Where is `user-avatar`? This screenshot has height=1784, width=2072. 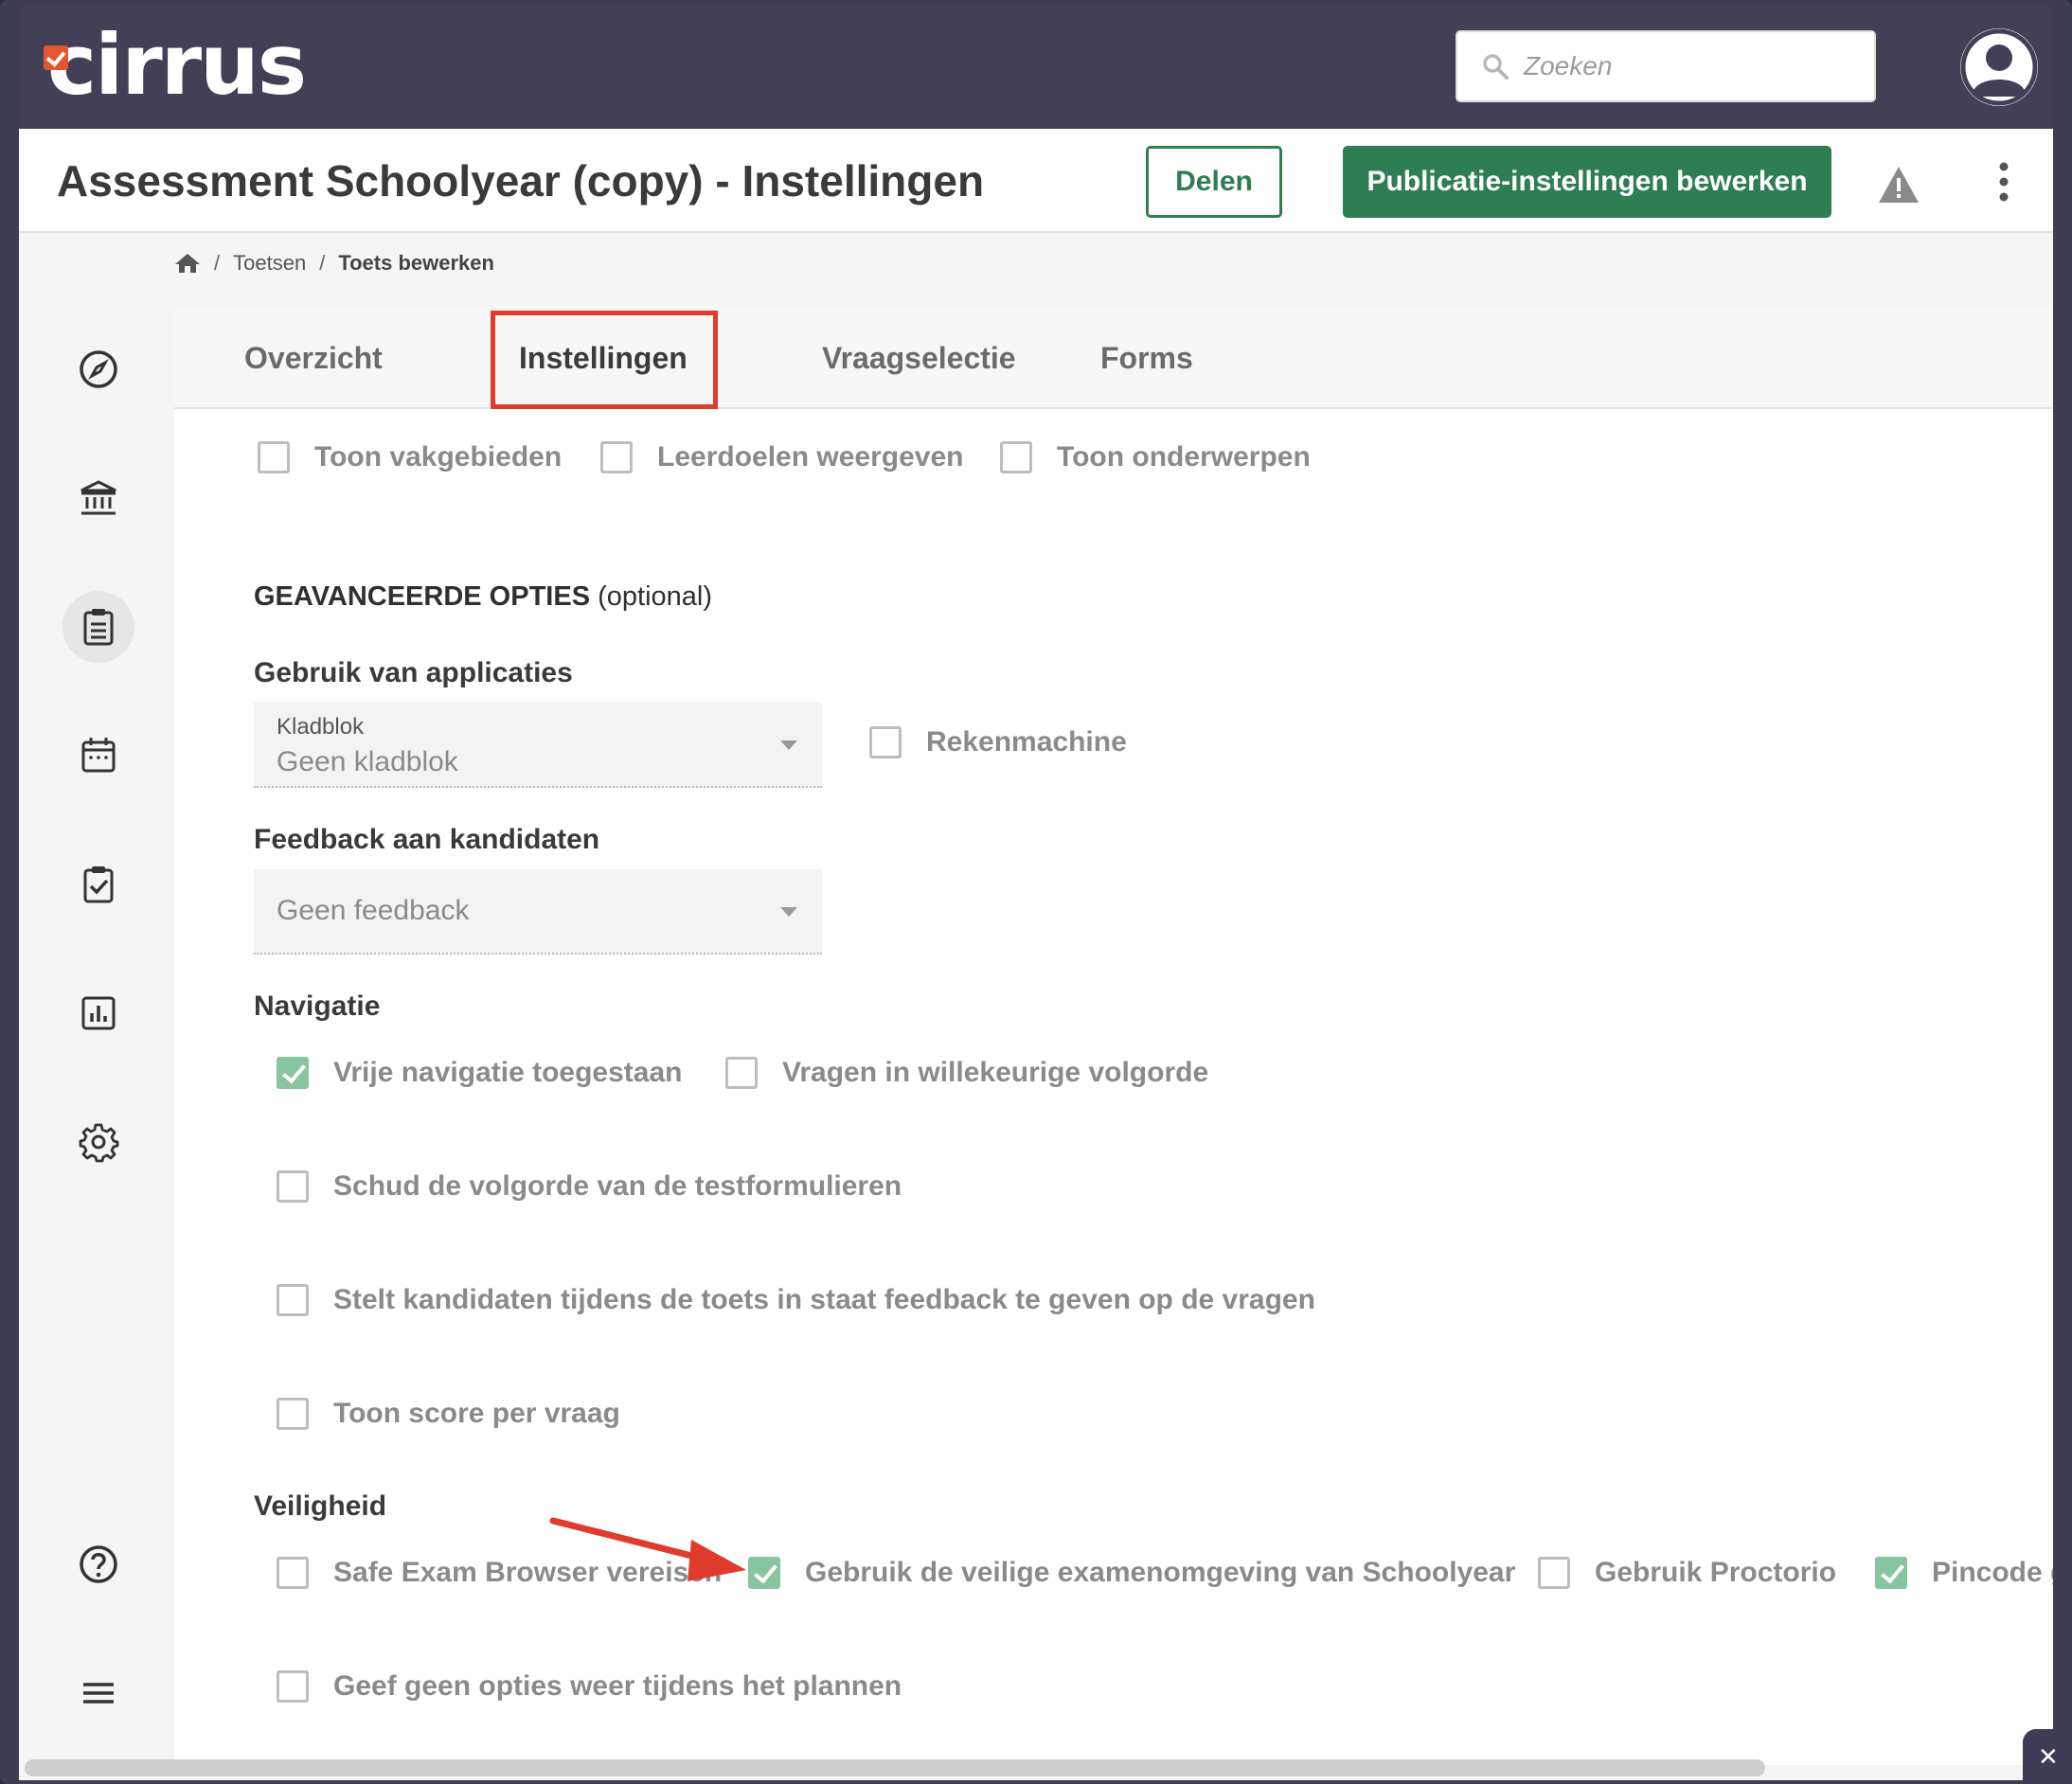 user-avatar is located at coordinates (1999, 67).